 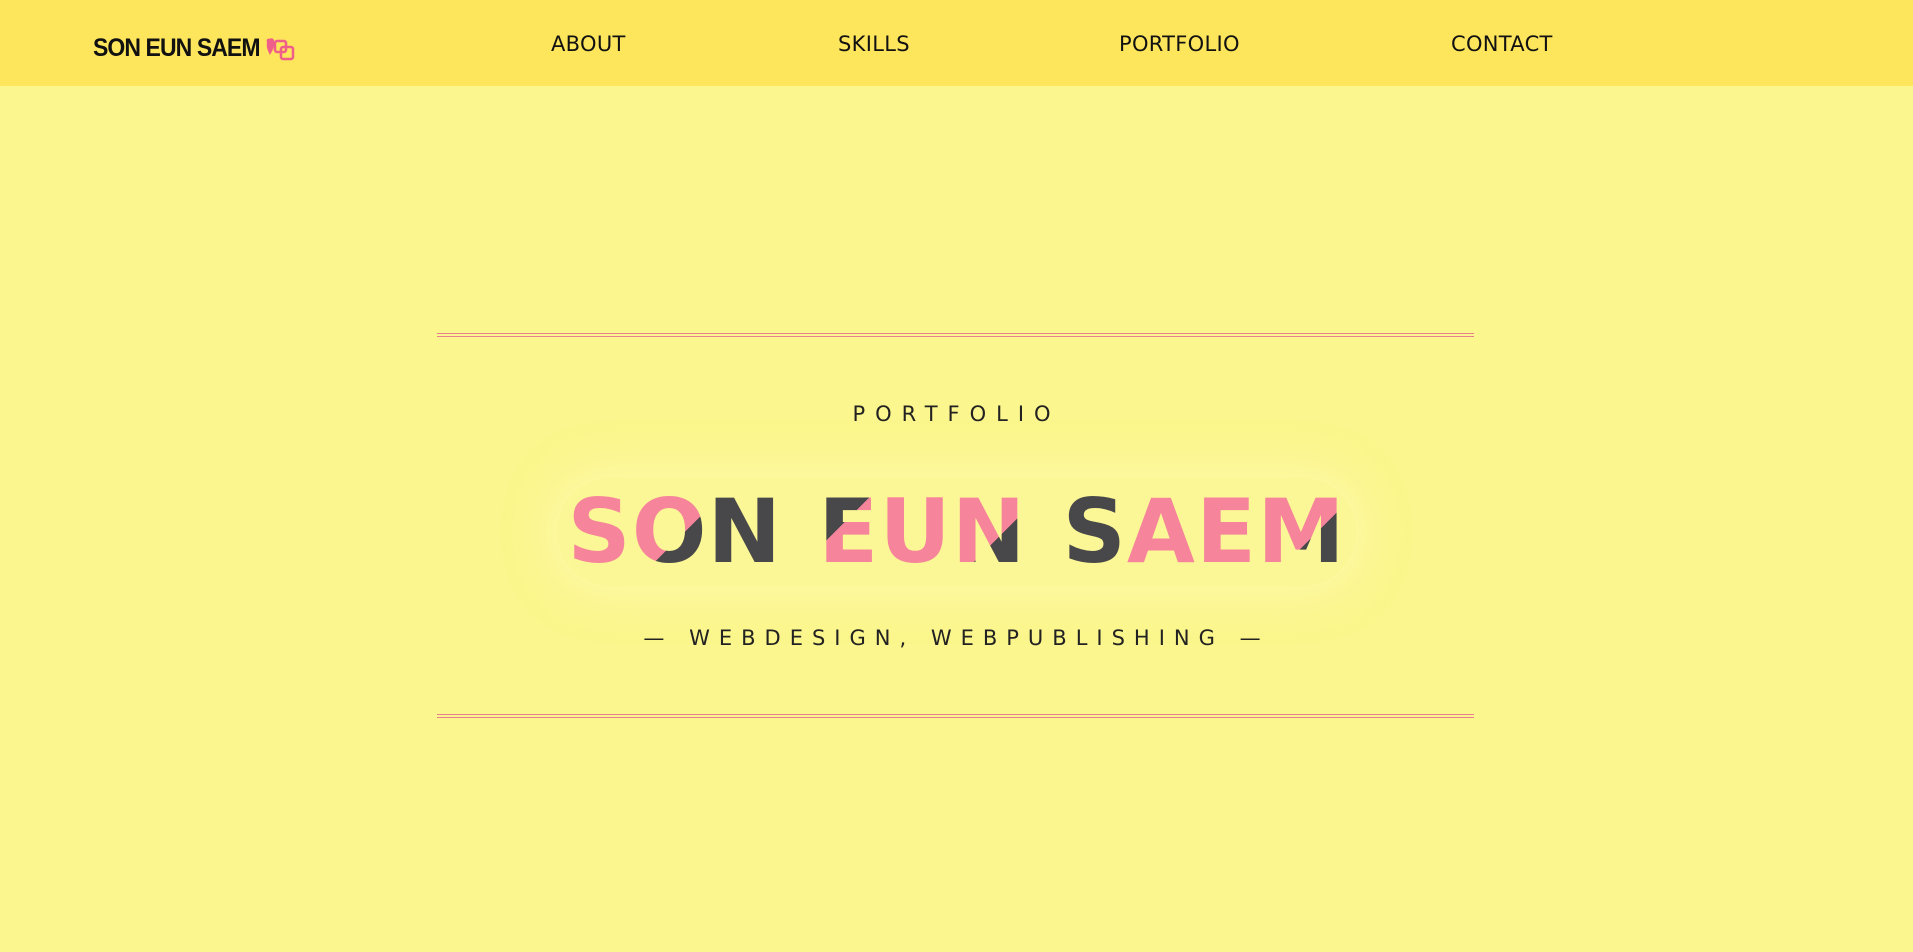 I want to click on hero-name-letter: M, so click(x=1301, y=532).